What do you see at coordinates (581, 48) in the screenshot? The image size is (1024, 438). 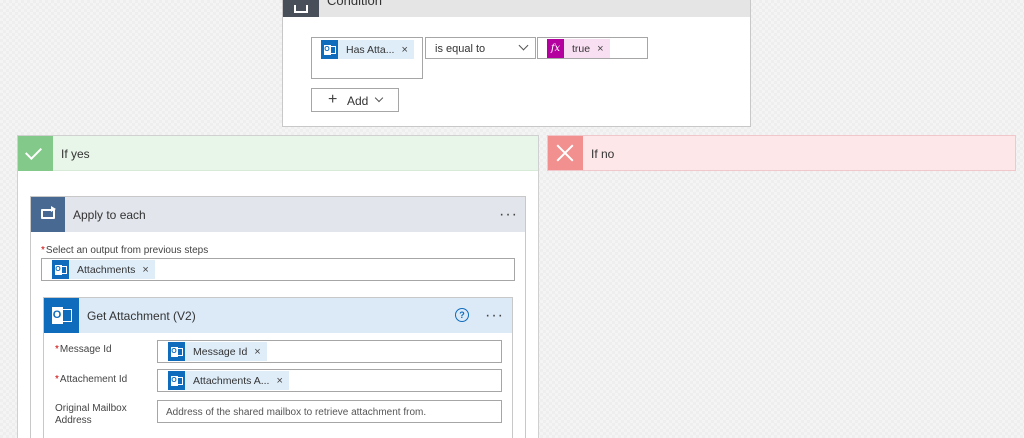 I see `token-label: true` at bounding box center [581, 48].